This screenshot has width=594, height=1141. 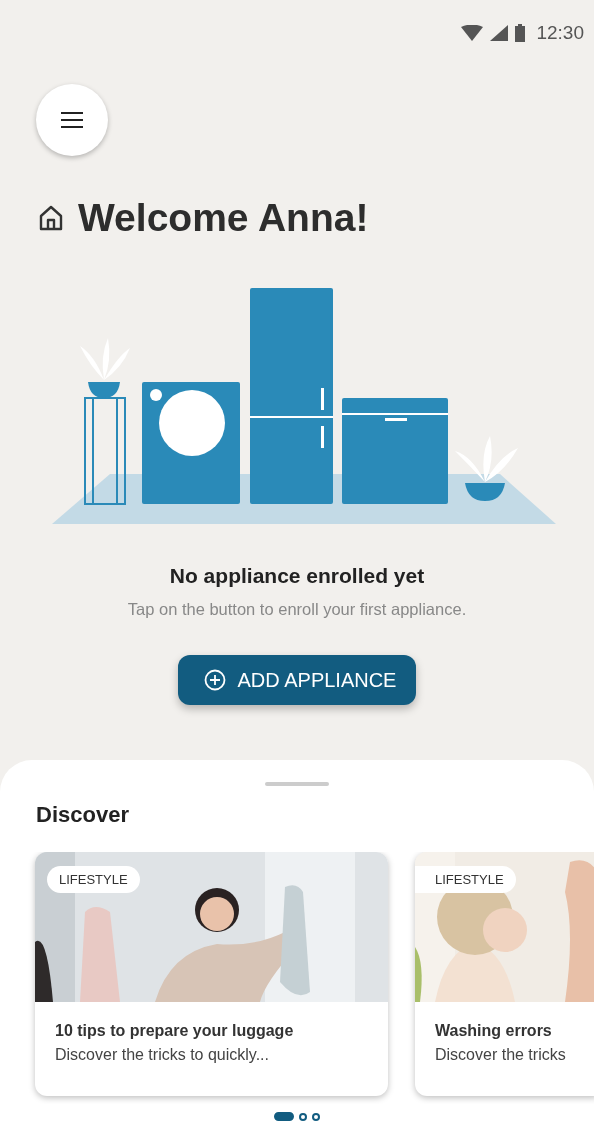 What do you see at coordinates (504, 974) in the screenshot?
I see `article-card: LIFESTYLE Washing errors Discover the tricks` at bounding box center [504, 974].